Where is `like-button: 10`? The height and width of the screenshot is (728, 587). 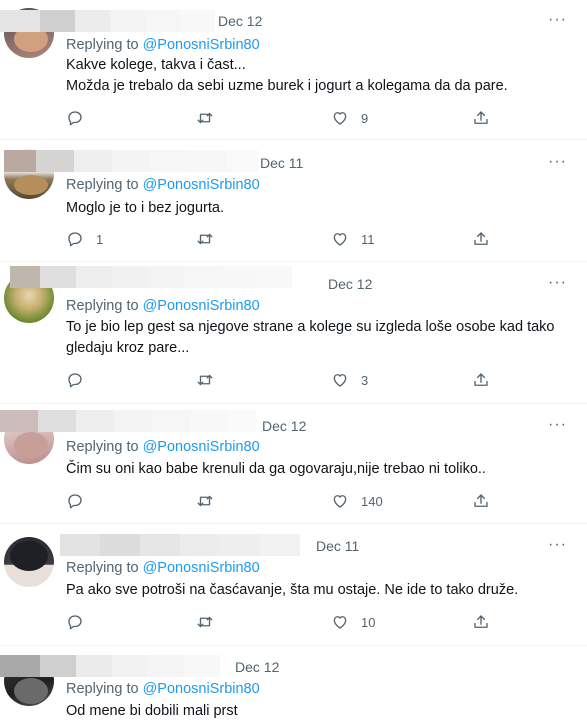
like-button: 10 is located at coordinates (353, 622).